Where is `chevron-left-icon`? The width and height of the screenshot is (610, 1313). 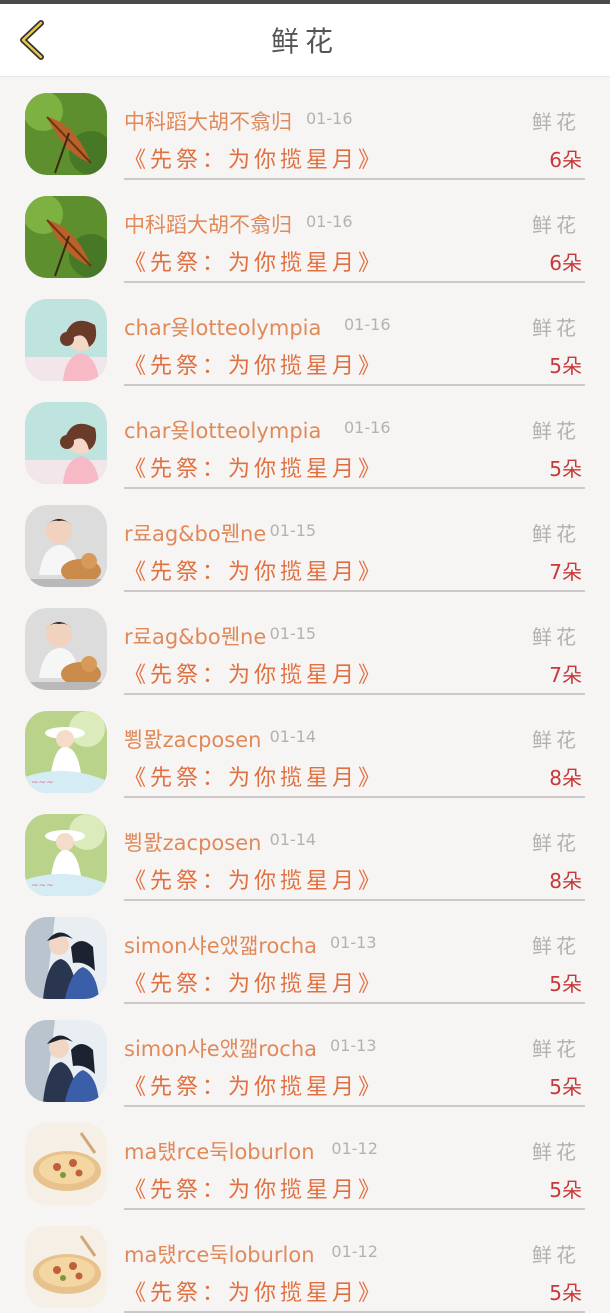
chevron-left-icon is located at coordinates (32, 40).